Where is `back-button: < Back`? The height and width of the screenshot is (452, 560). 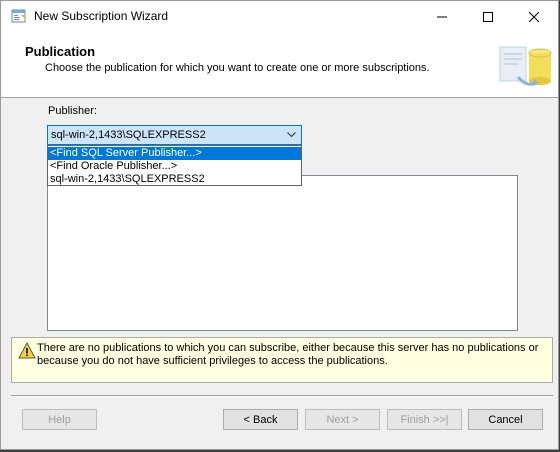
back-button: < Back is located at coordinates (260, 419).